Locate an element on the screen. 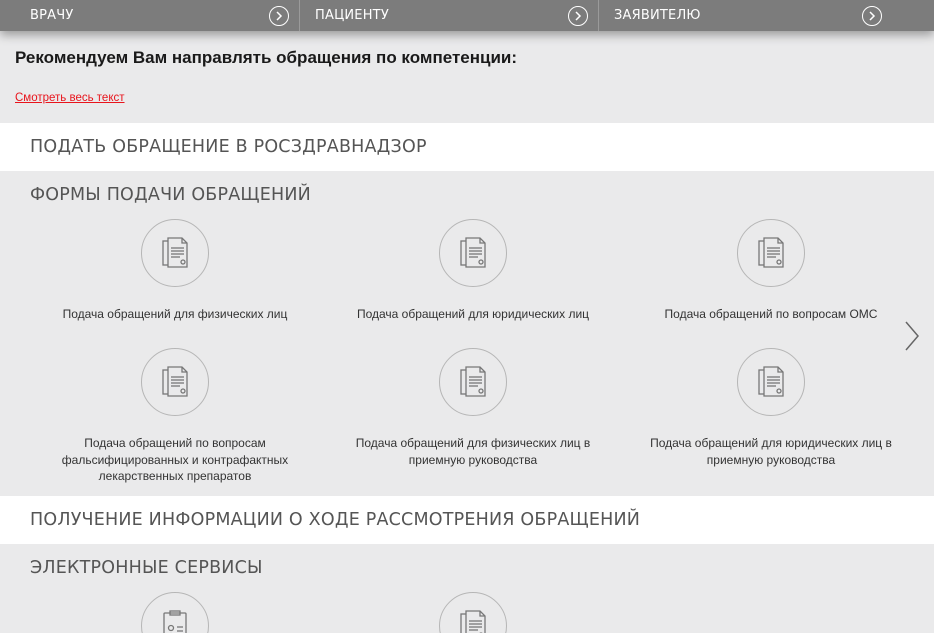  section-eservices-title: ЭЛЕКТРОННЫЕ СЕРВИСЫ is located at coordinates (467, 568).